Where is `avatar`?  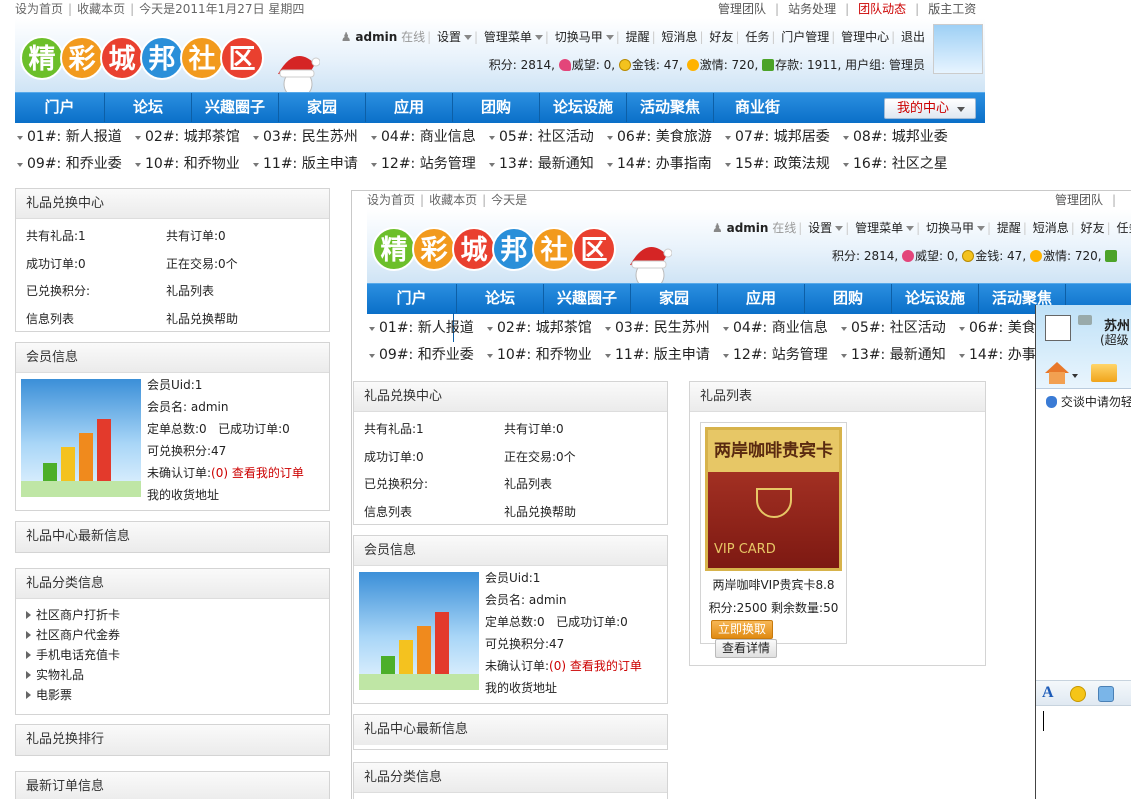 avatar is located at coordinates (958, 49).